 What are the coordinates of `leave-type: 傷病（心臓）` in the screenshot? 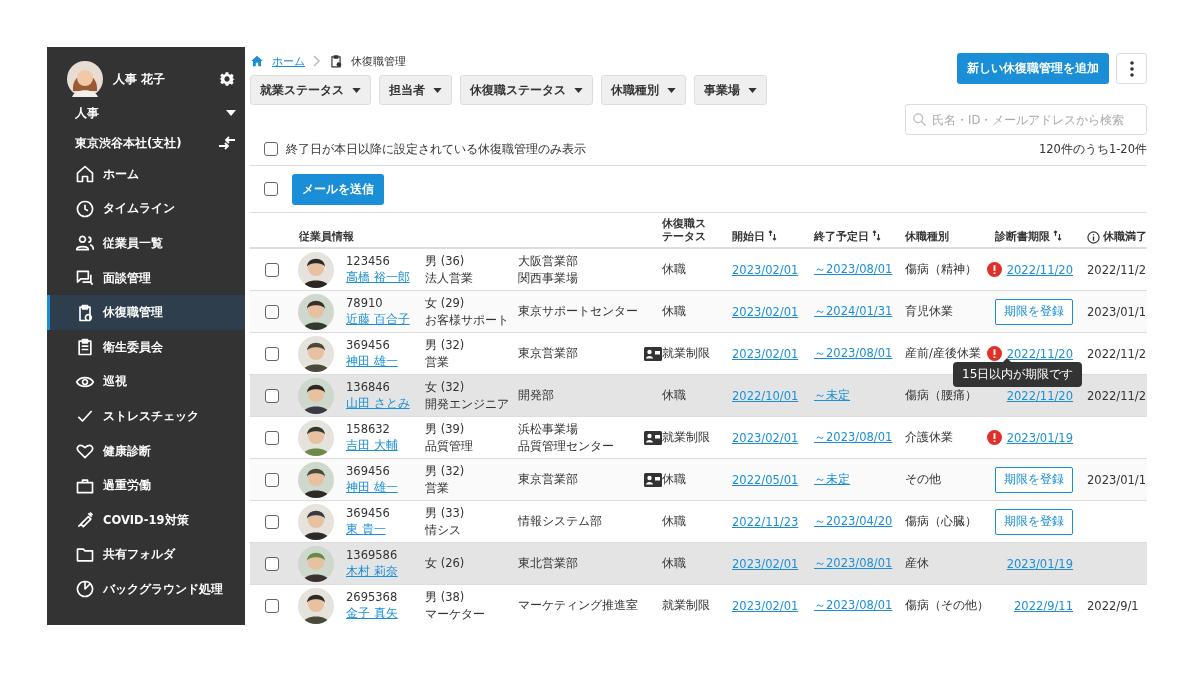 It's located at (941, 521).